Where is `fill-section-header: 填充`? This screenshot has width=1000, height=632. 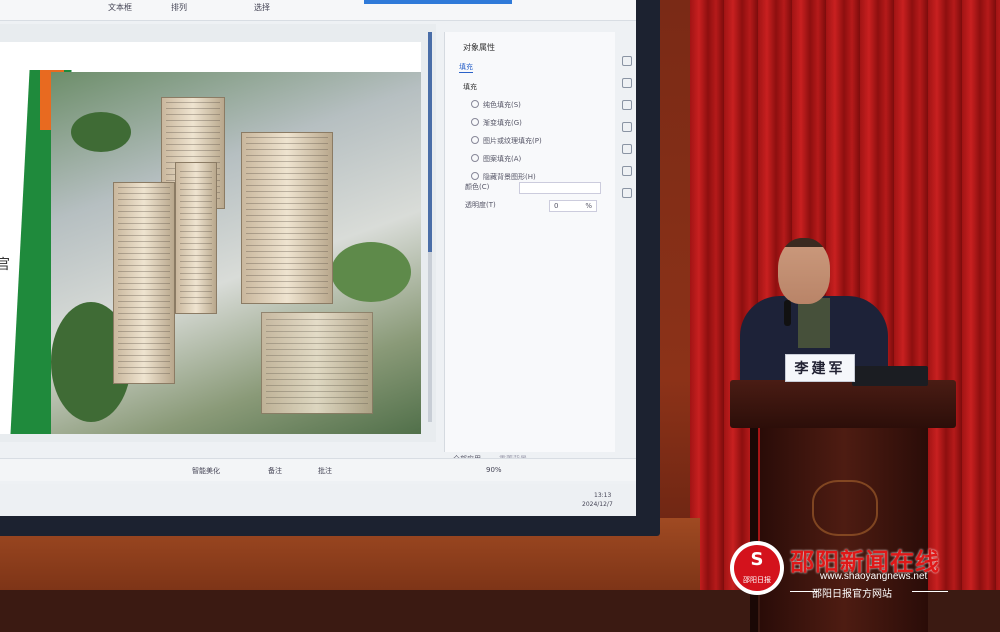
fill-section-header: 填充 is located at coordinates (470, 87).